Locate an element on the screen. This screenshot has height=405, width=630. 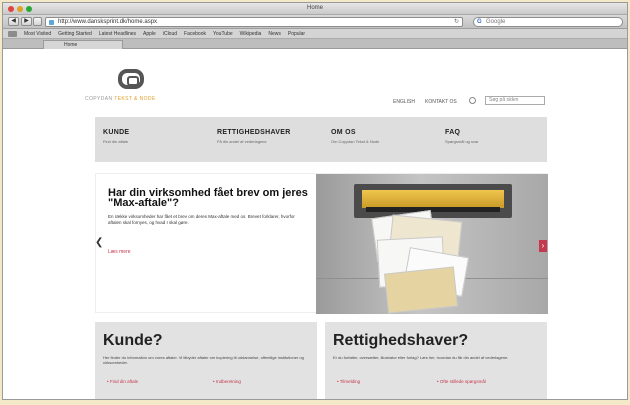
nav-description: Om Copydan Tekst & Node is located at coordinates (355, 141).